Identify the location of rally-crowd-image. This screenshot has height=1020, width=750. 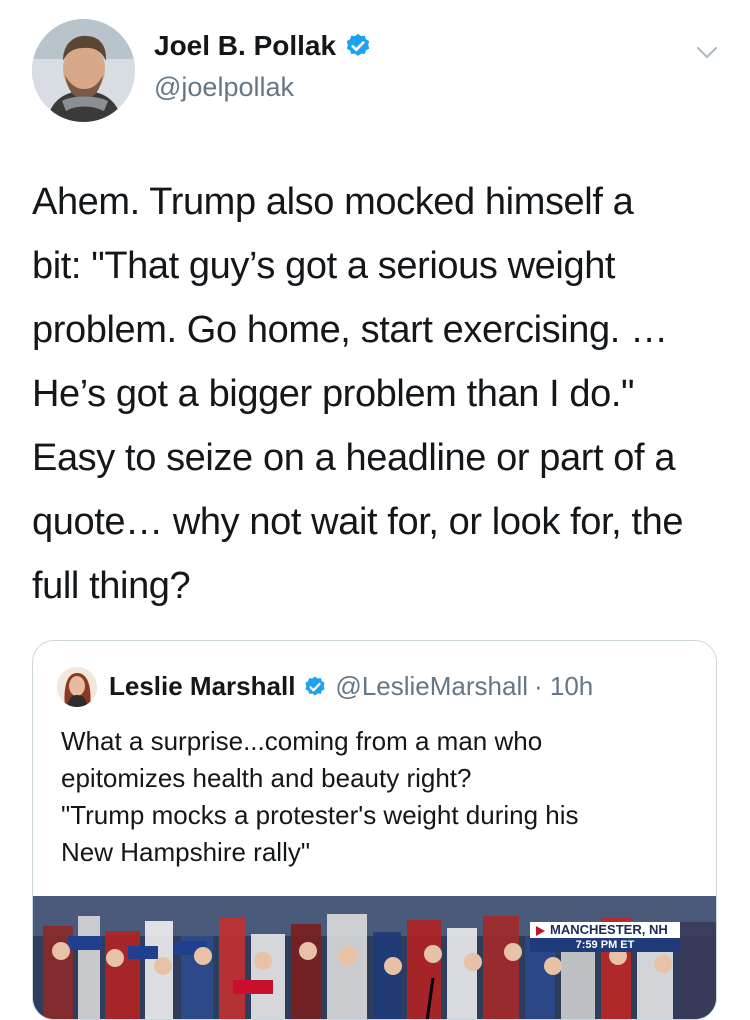
(374, 957).